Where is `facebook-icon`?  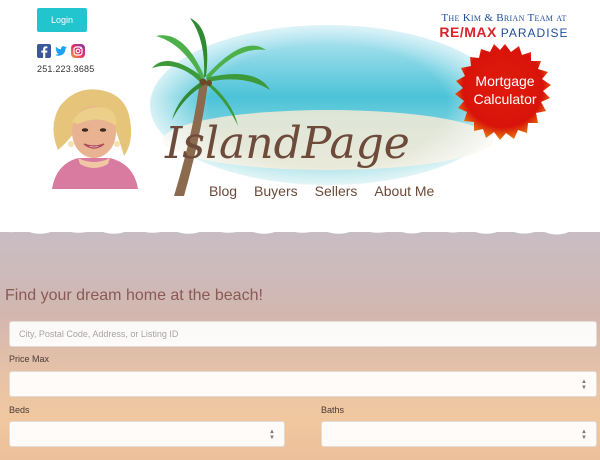 facebook-icon is located at coordinates (44, 51).